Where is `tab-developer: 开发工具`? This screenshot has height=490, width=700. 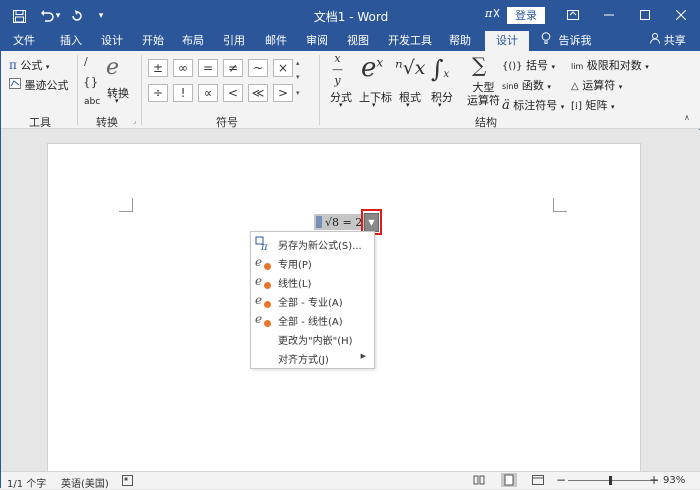 tab-developer: 开发工具 is located at coordinates (410, 41).